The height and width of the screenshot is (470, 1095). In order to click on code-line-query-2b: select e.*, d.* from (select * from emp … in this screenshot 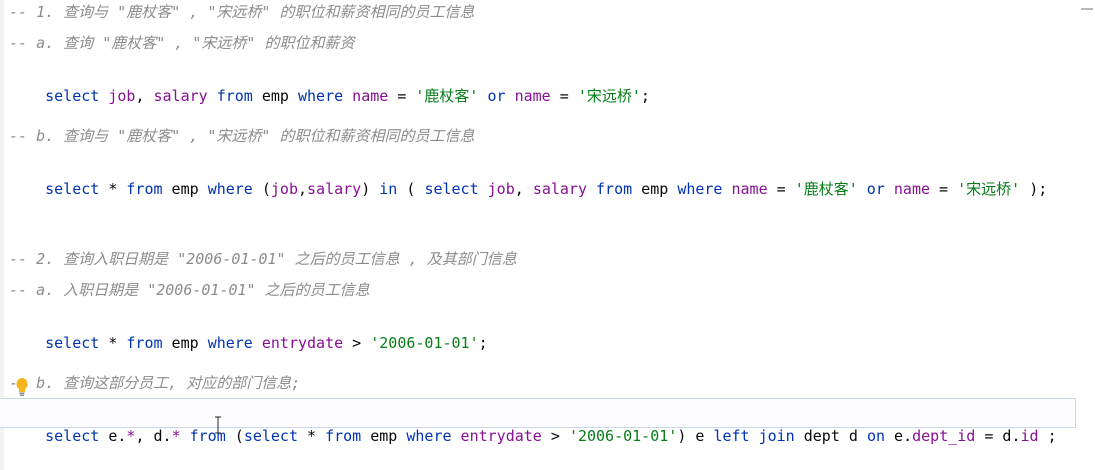, I will do `click(533, 424)`.